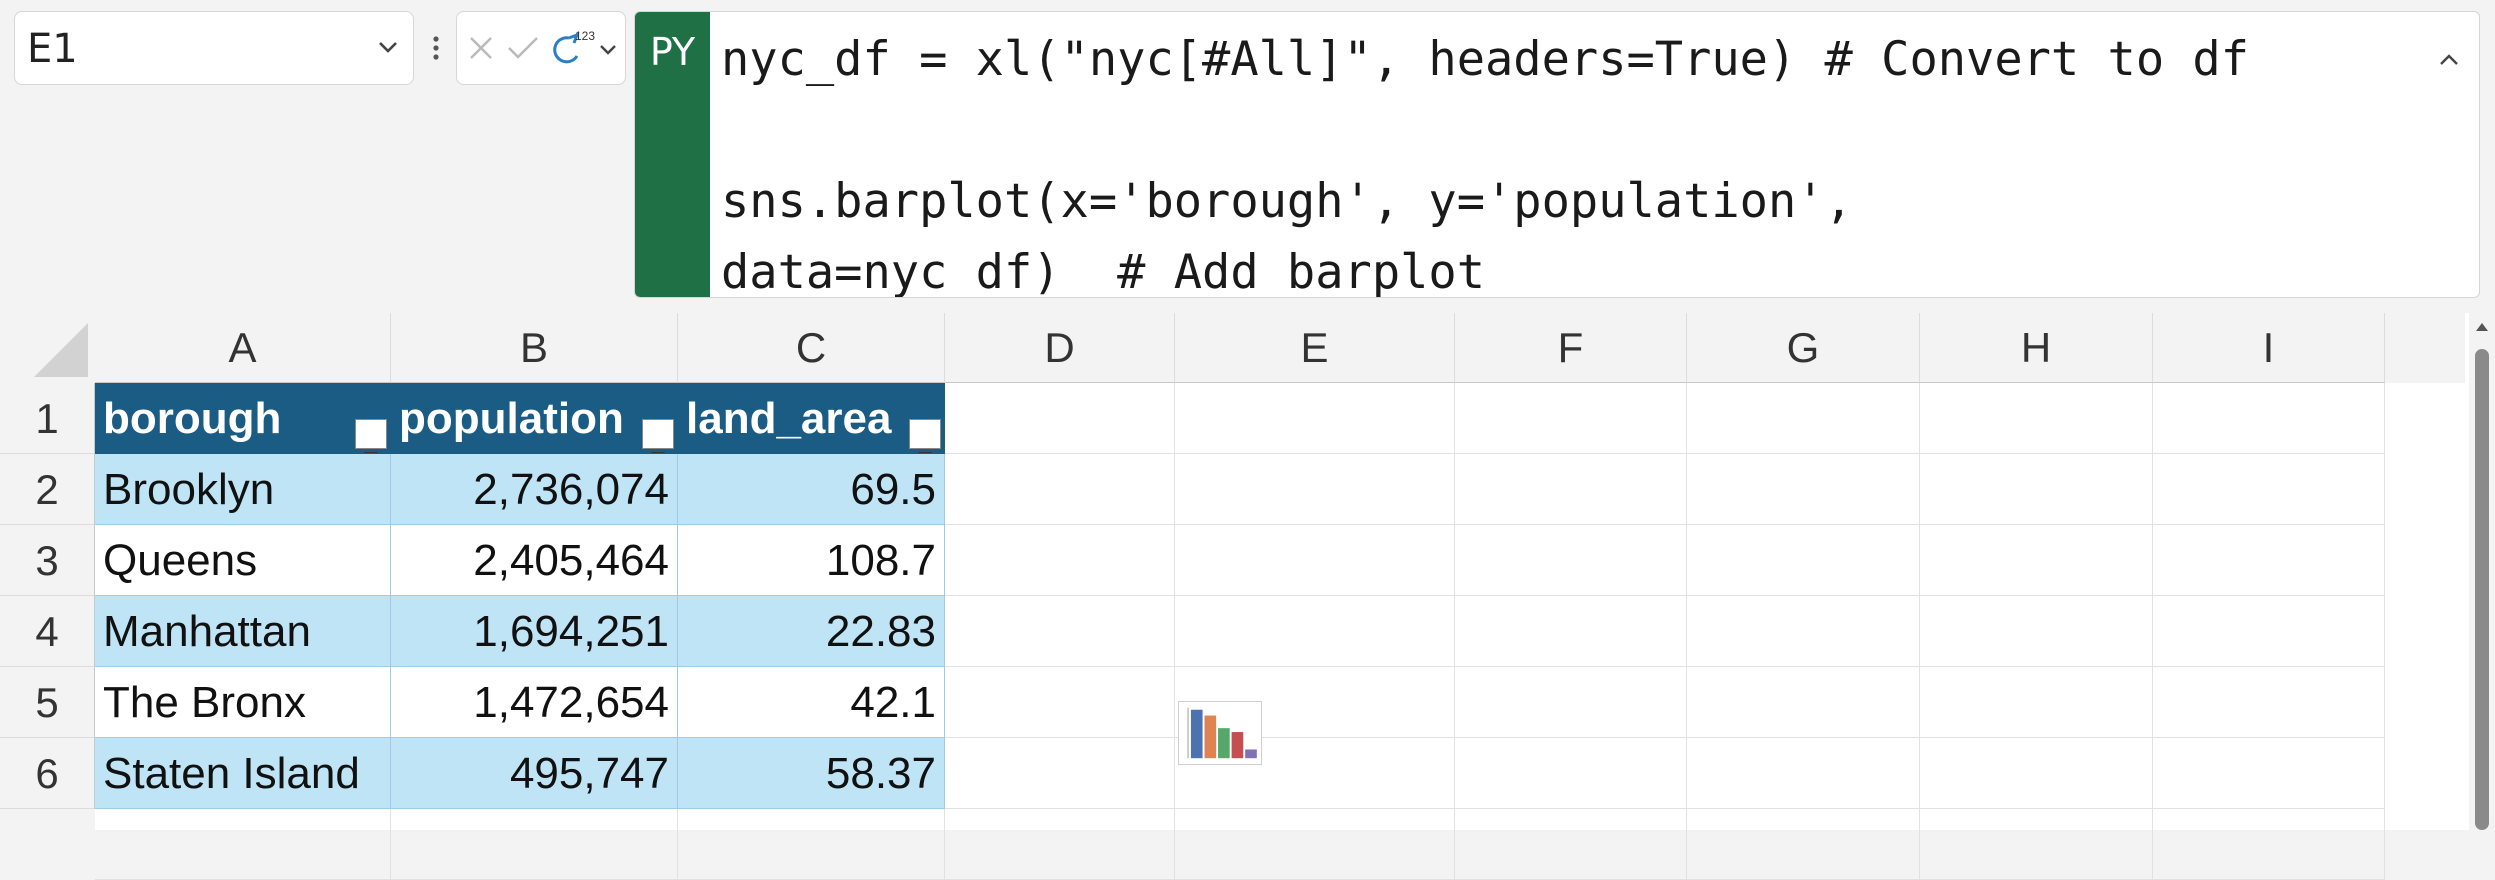 Image resolution: width=2495 pixels, height=880 pixels. What do you see at coordinates (436, 48) in the screenshot?
I see `more-options-icon` at bounding box center [436, 48].